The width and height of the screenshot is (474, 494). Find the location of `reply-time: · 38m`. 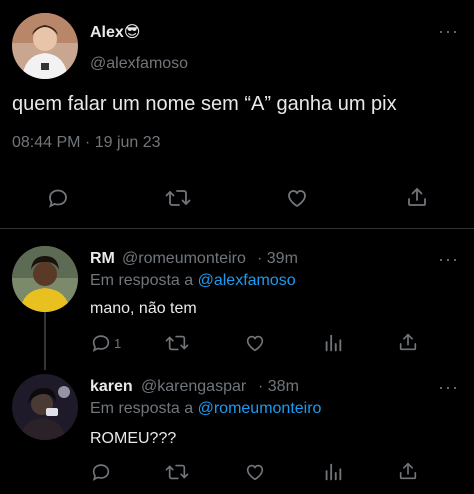

reply-time: · 38m is located at coordinates (278, 387).